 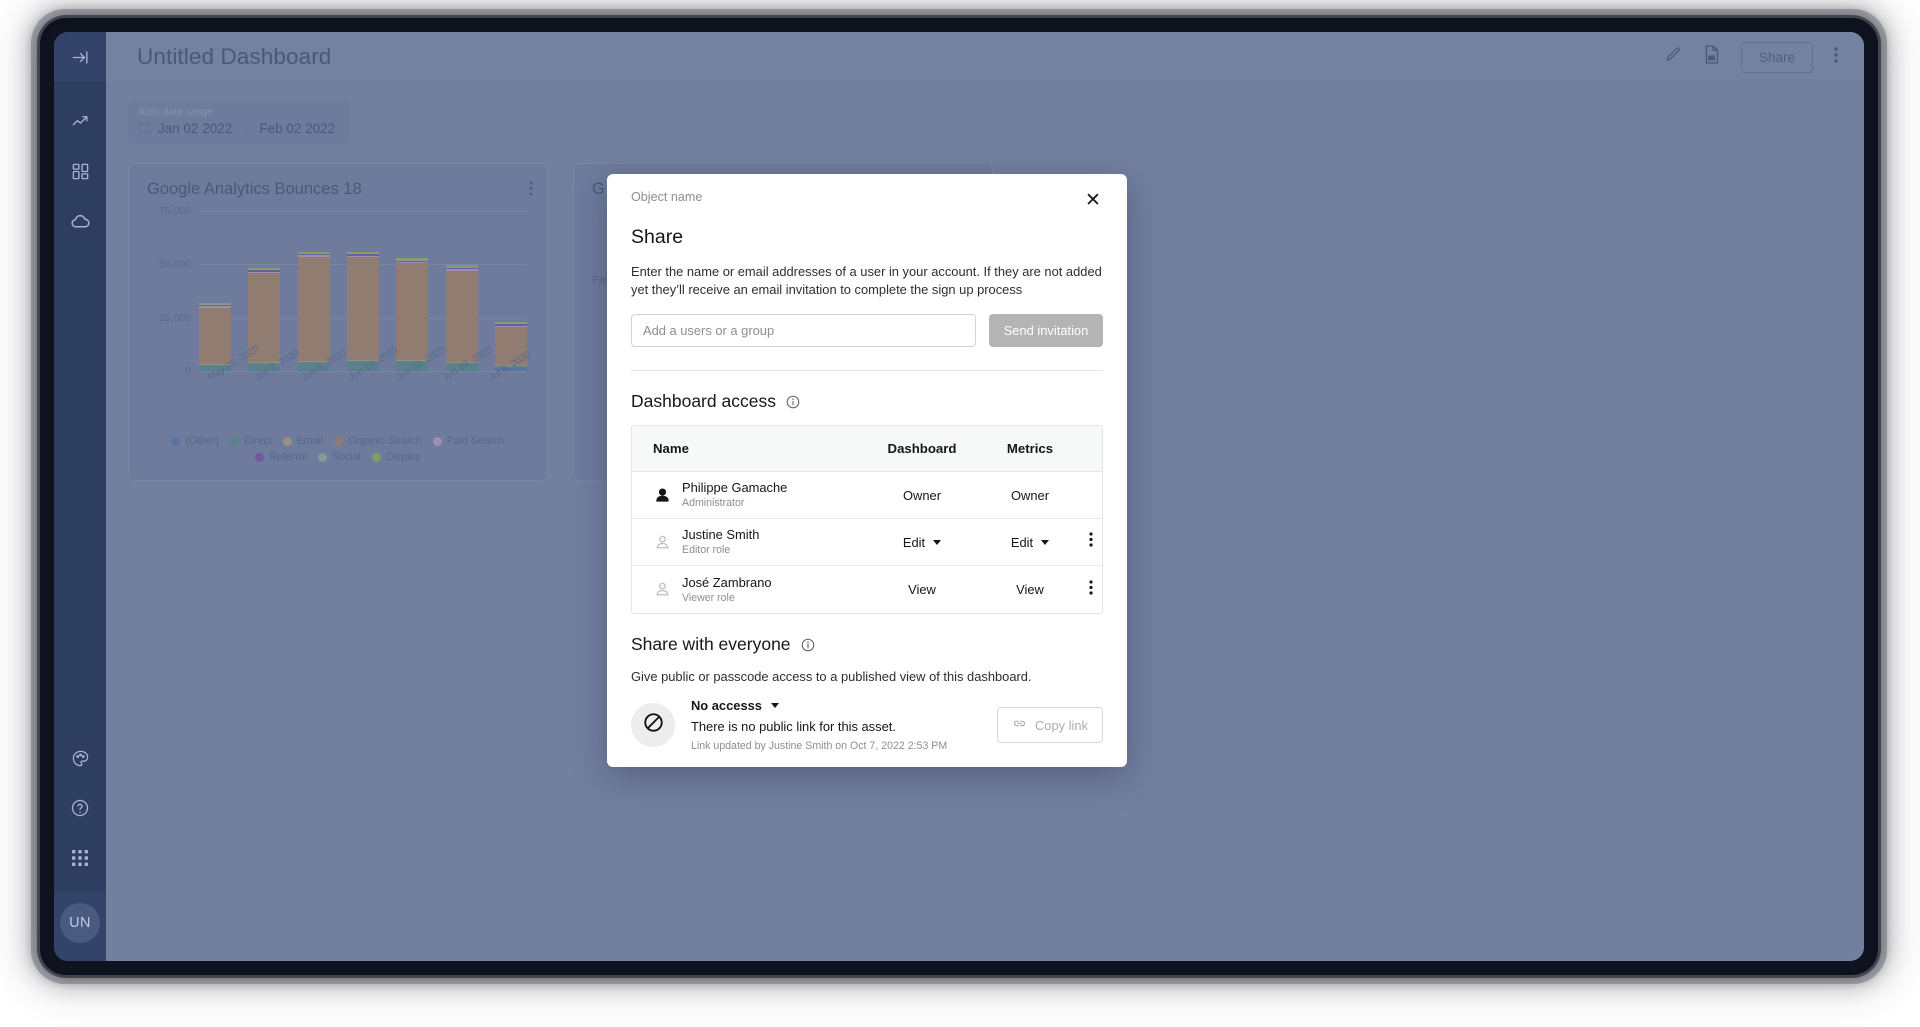 I want to click on cell-name: José Zambrano Viewer role, so click(x=748, y=590).